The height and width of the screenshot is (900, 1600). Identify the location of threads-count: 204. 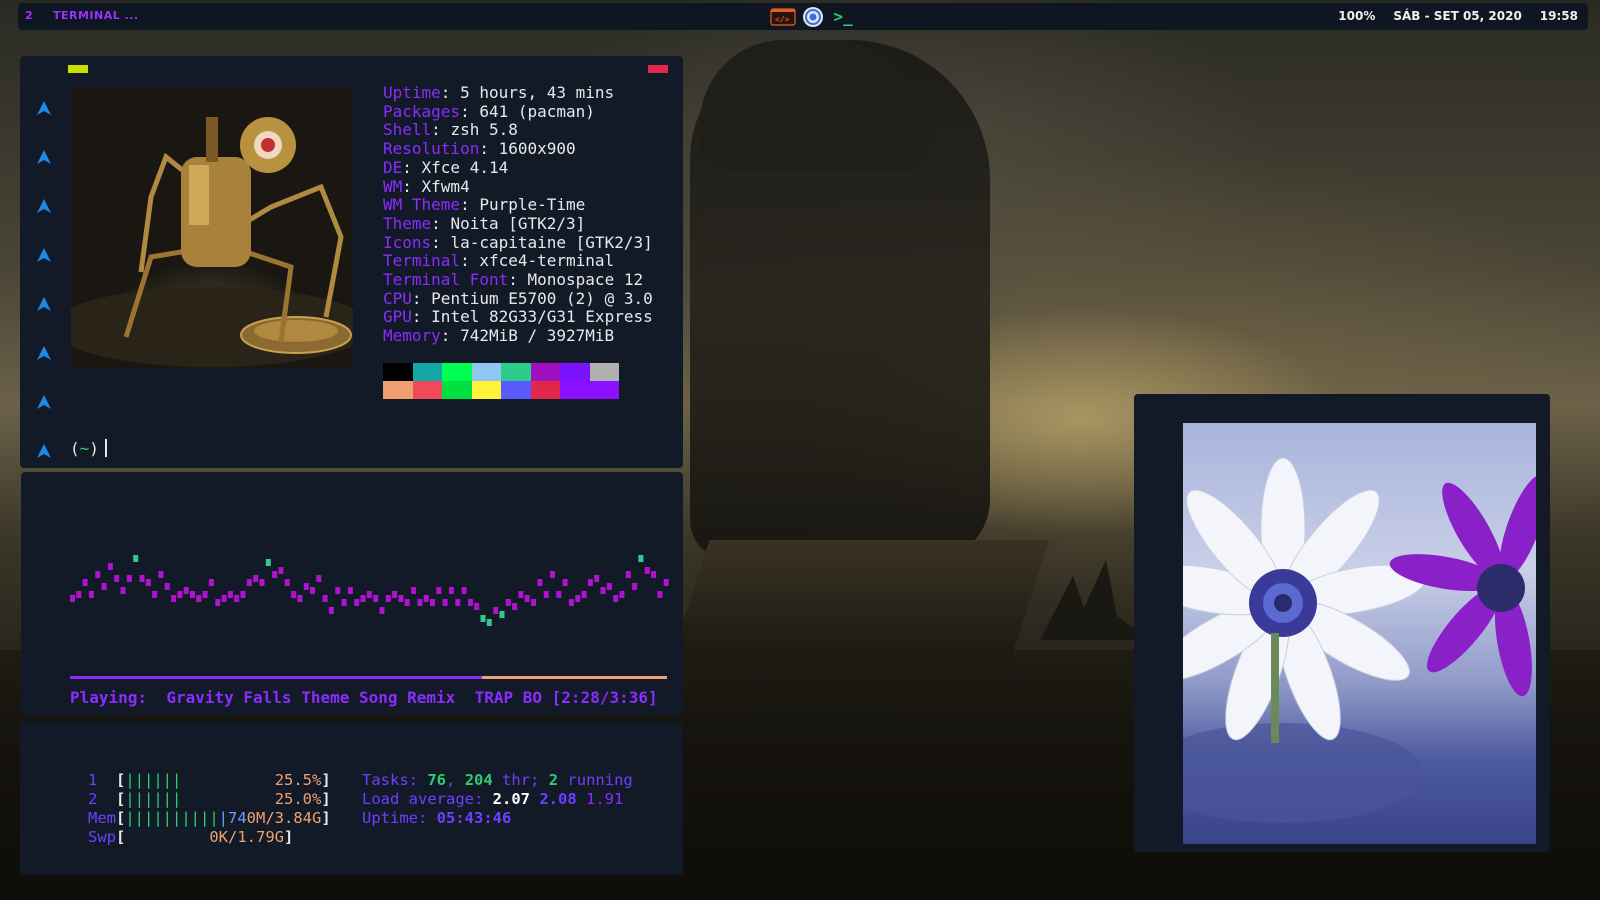
(478, 780).